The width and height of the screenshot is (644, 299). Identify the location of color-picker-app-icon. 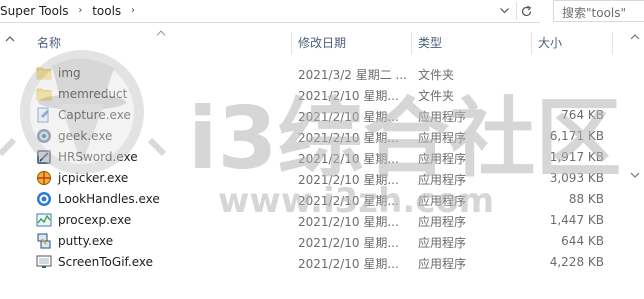
(44, 178).